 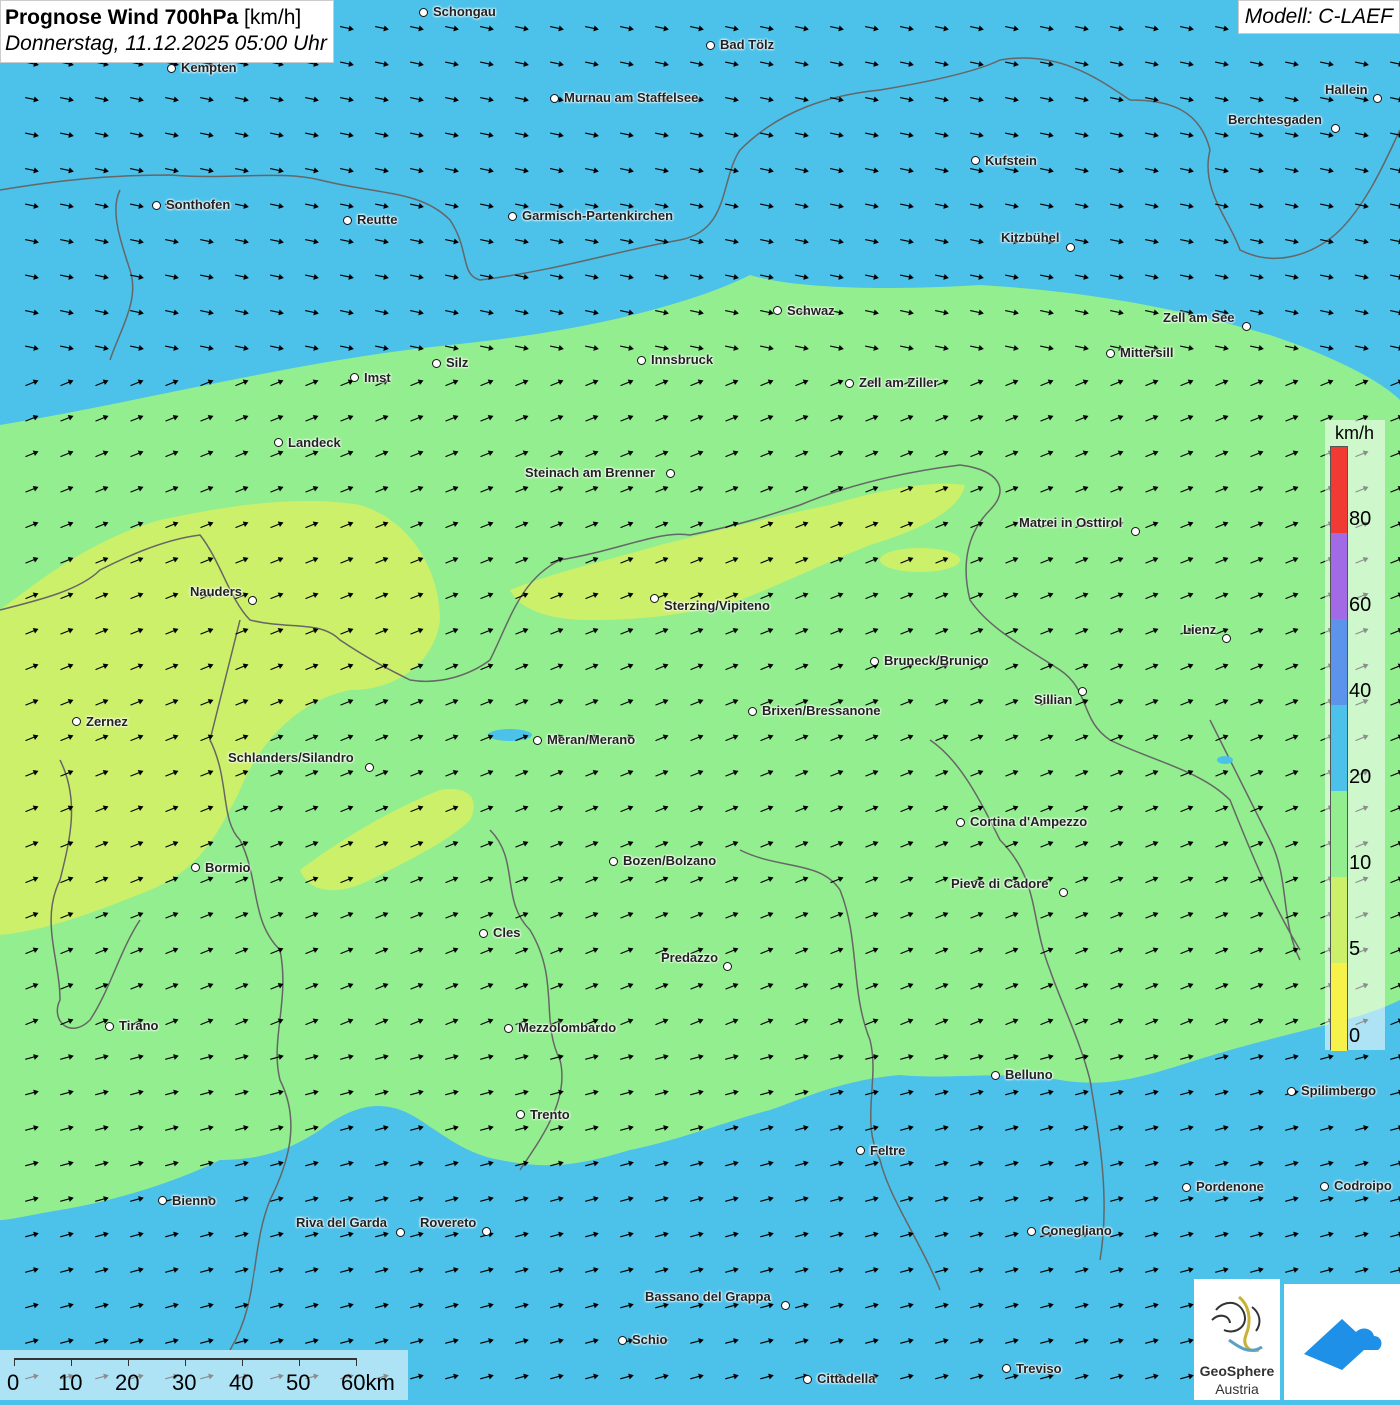 What do you see at coordinates (1346, 89) in the screenshot?
I see `city-label: Hallein` at bounding box center [1346, 89].